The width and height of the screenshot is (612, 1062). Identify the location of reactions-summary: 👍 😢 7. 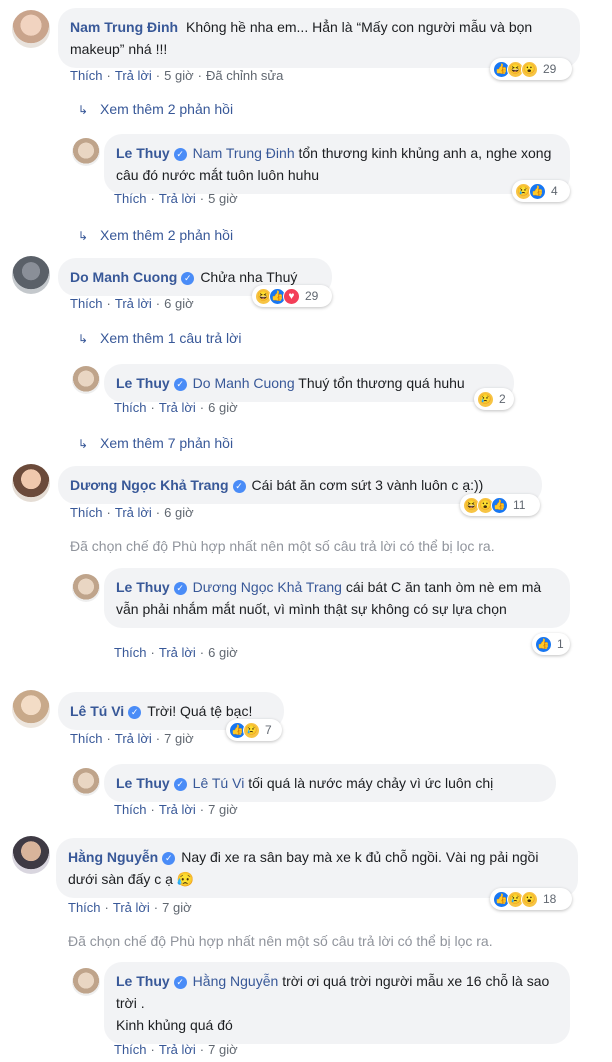
(254, 730).